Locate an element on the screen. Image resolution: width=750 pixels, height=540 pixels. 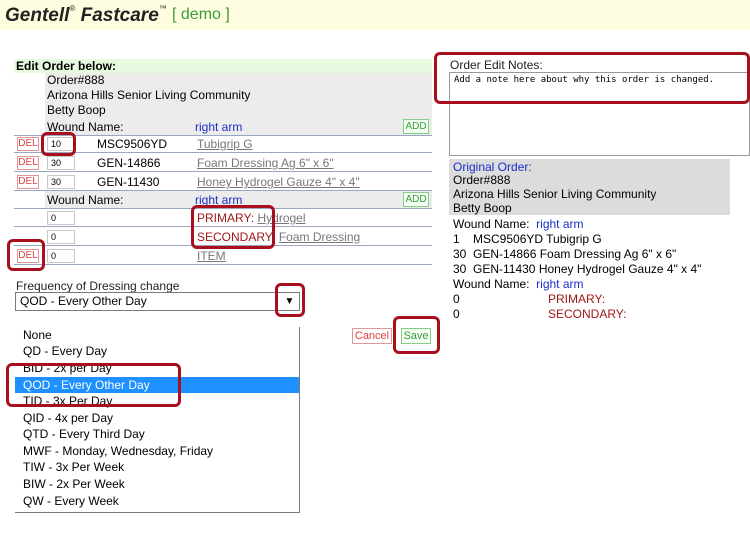
frequency-select: QOD - Every Other Day is located at coordinates (157, 301).